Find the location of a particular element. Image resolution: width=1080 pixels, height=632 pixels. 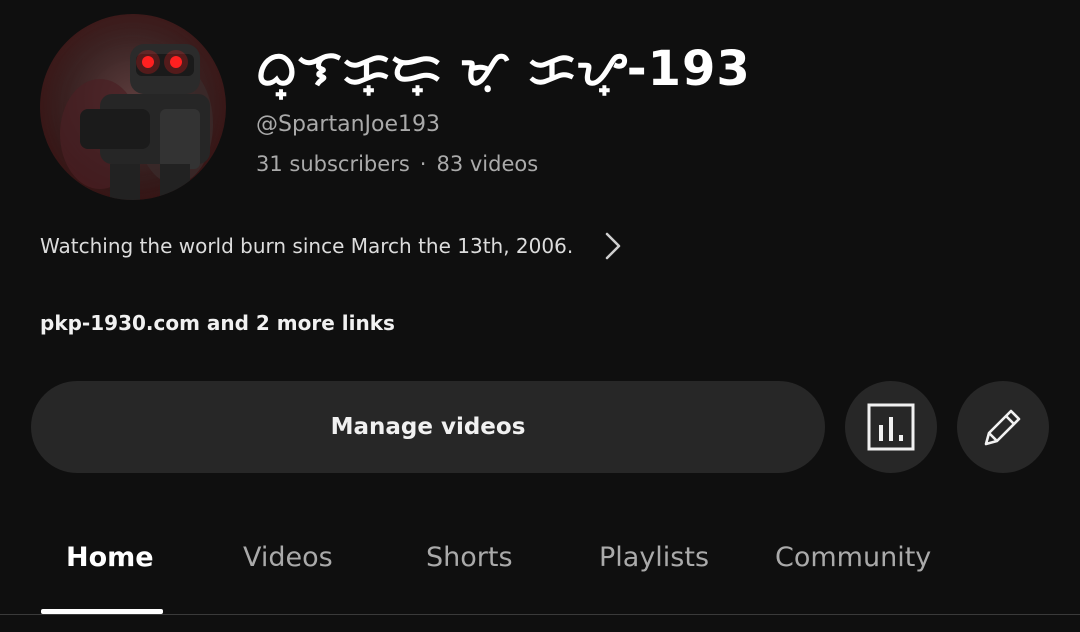

edit-channel-button is located at coordinates (1003, 427).